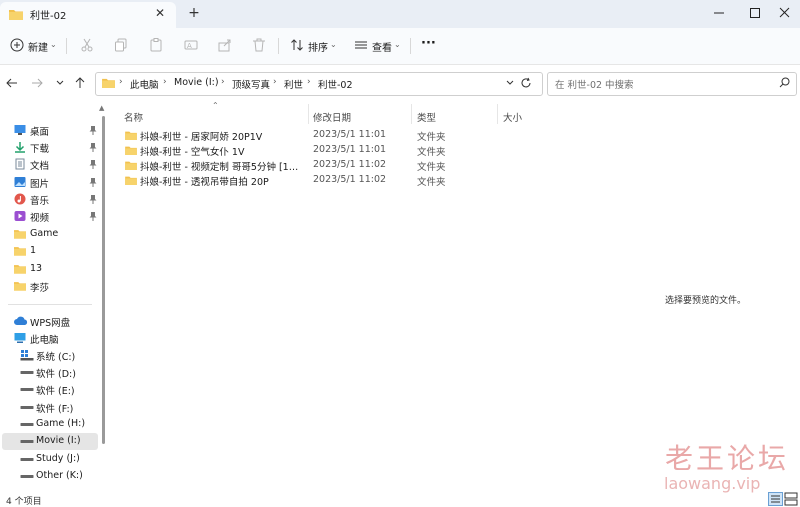  What do you see at coordinates (361, 45) in the screenshot?
I see `view-icon` at bounding box center [361, 45].